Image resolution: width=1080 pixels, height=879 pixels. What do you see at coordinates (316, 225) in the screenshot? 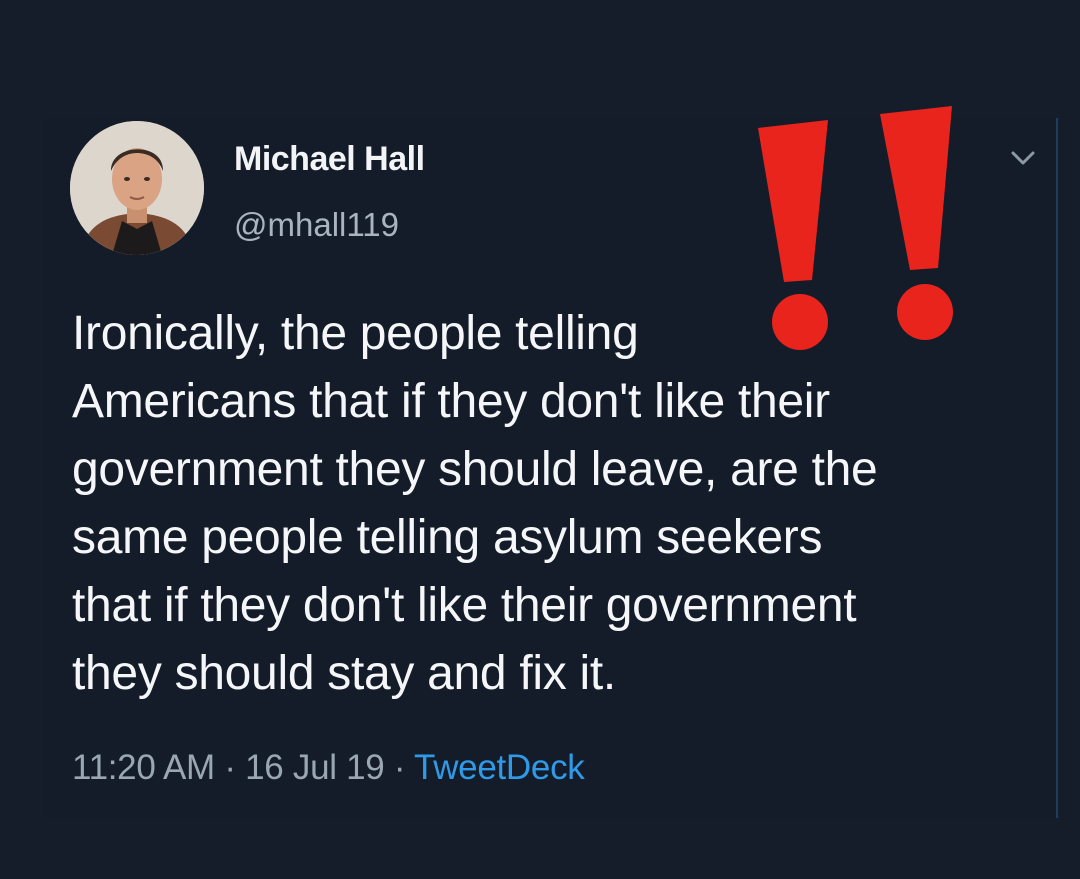
I see `user-handle: @mhall119` at bounding box center [316, 225].